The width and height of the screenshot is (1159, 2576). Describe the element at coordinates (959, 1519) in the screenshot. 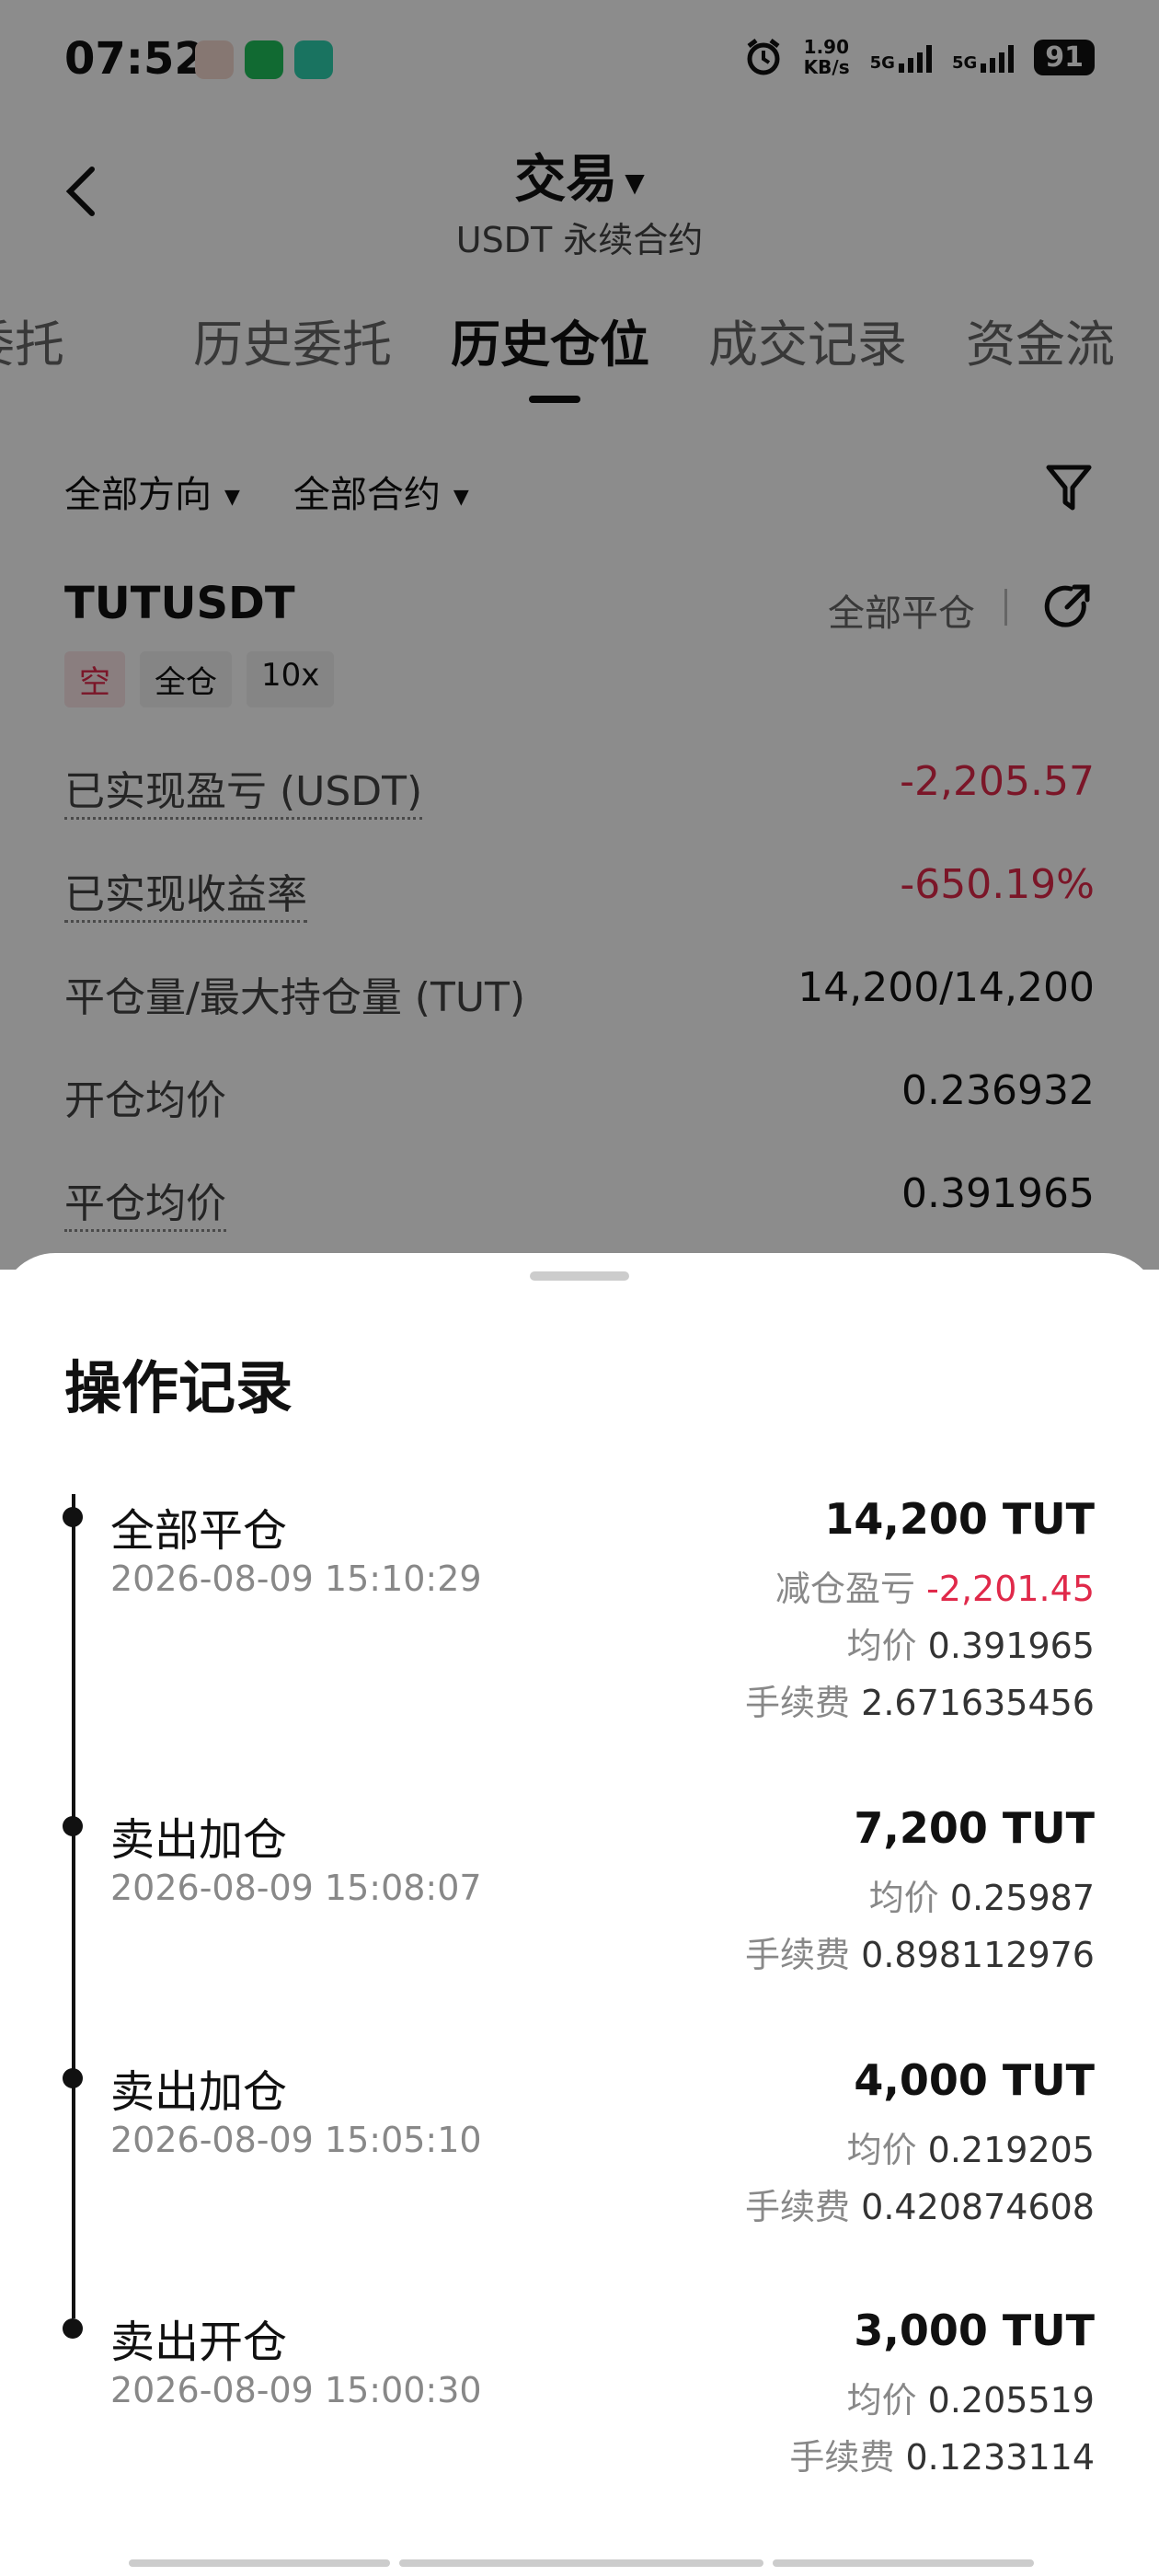

I see `record-qty: 14,200 TUT` at that location.